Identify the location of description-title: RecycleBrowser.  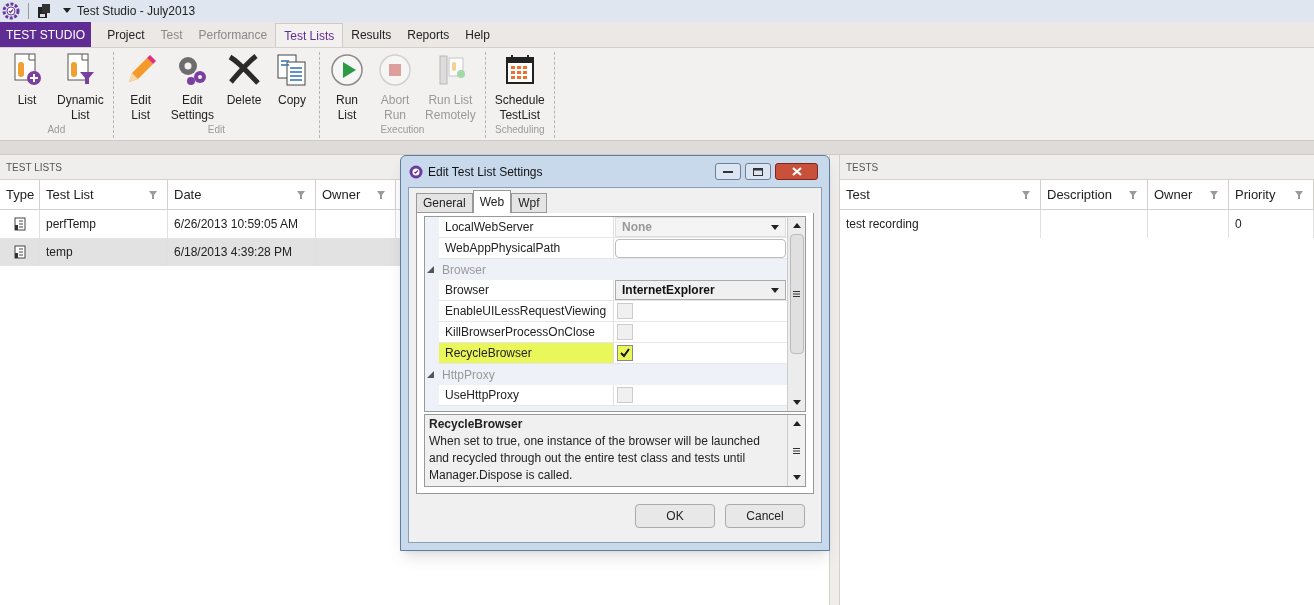
(476, 424).